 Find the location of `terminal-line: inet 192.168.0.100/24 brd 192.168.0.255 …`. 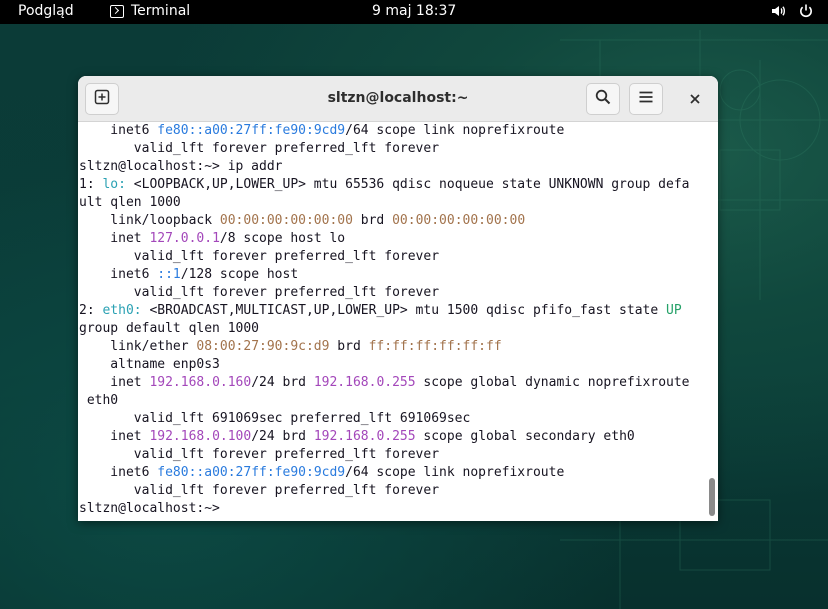

terminal-line: inet 192.168.0.100/24 brd 192.168.0.255 … is located at coordinates (357, 437).